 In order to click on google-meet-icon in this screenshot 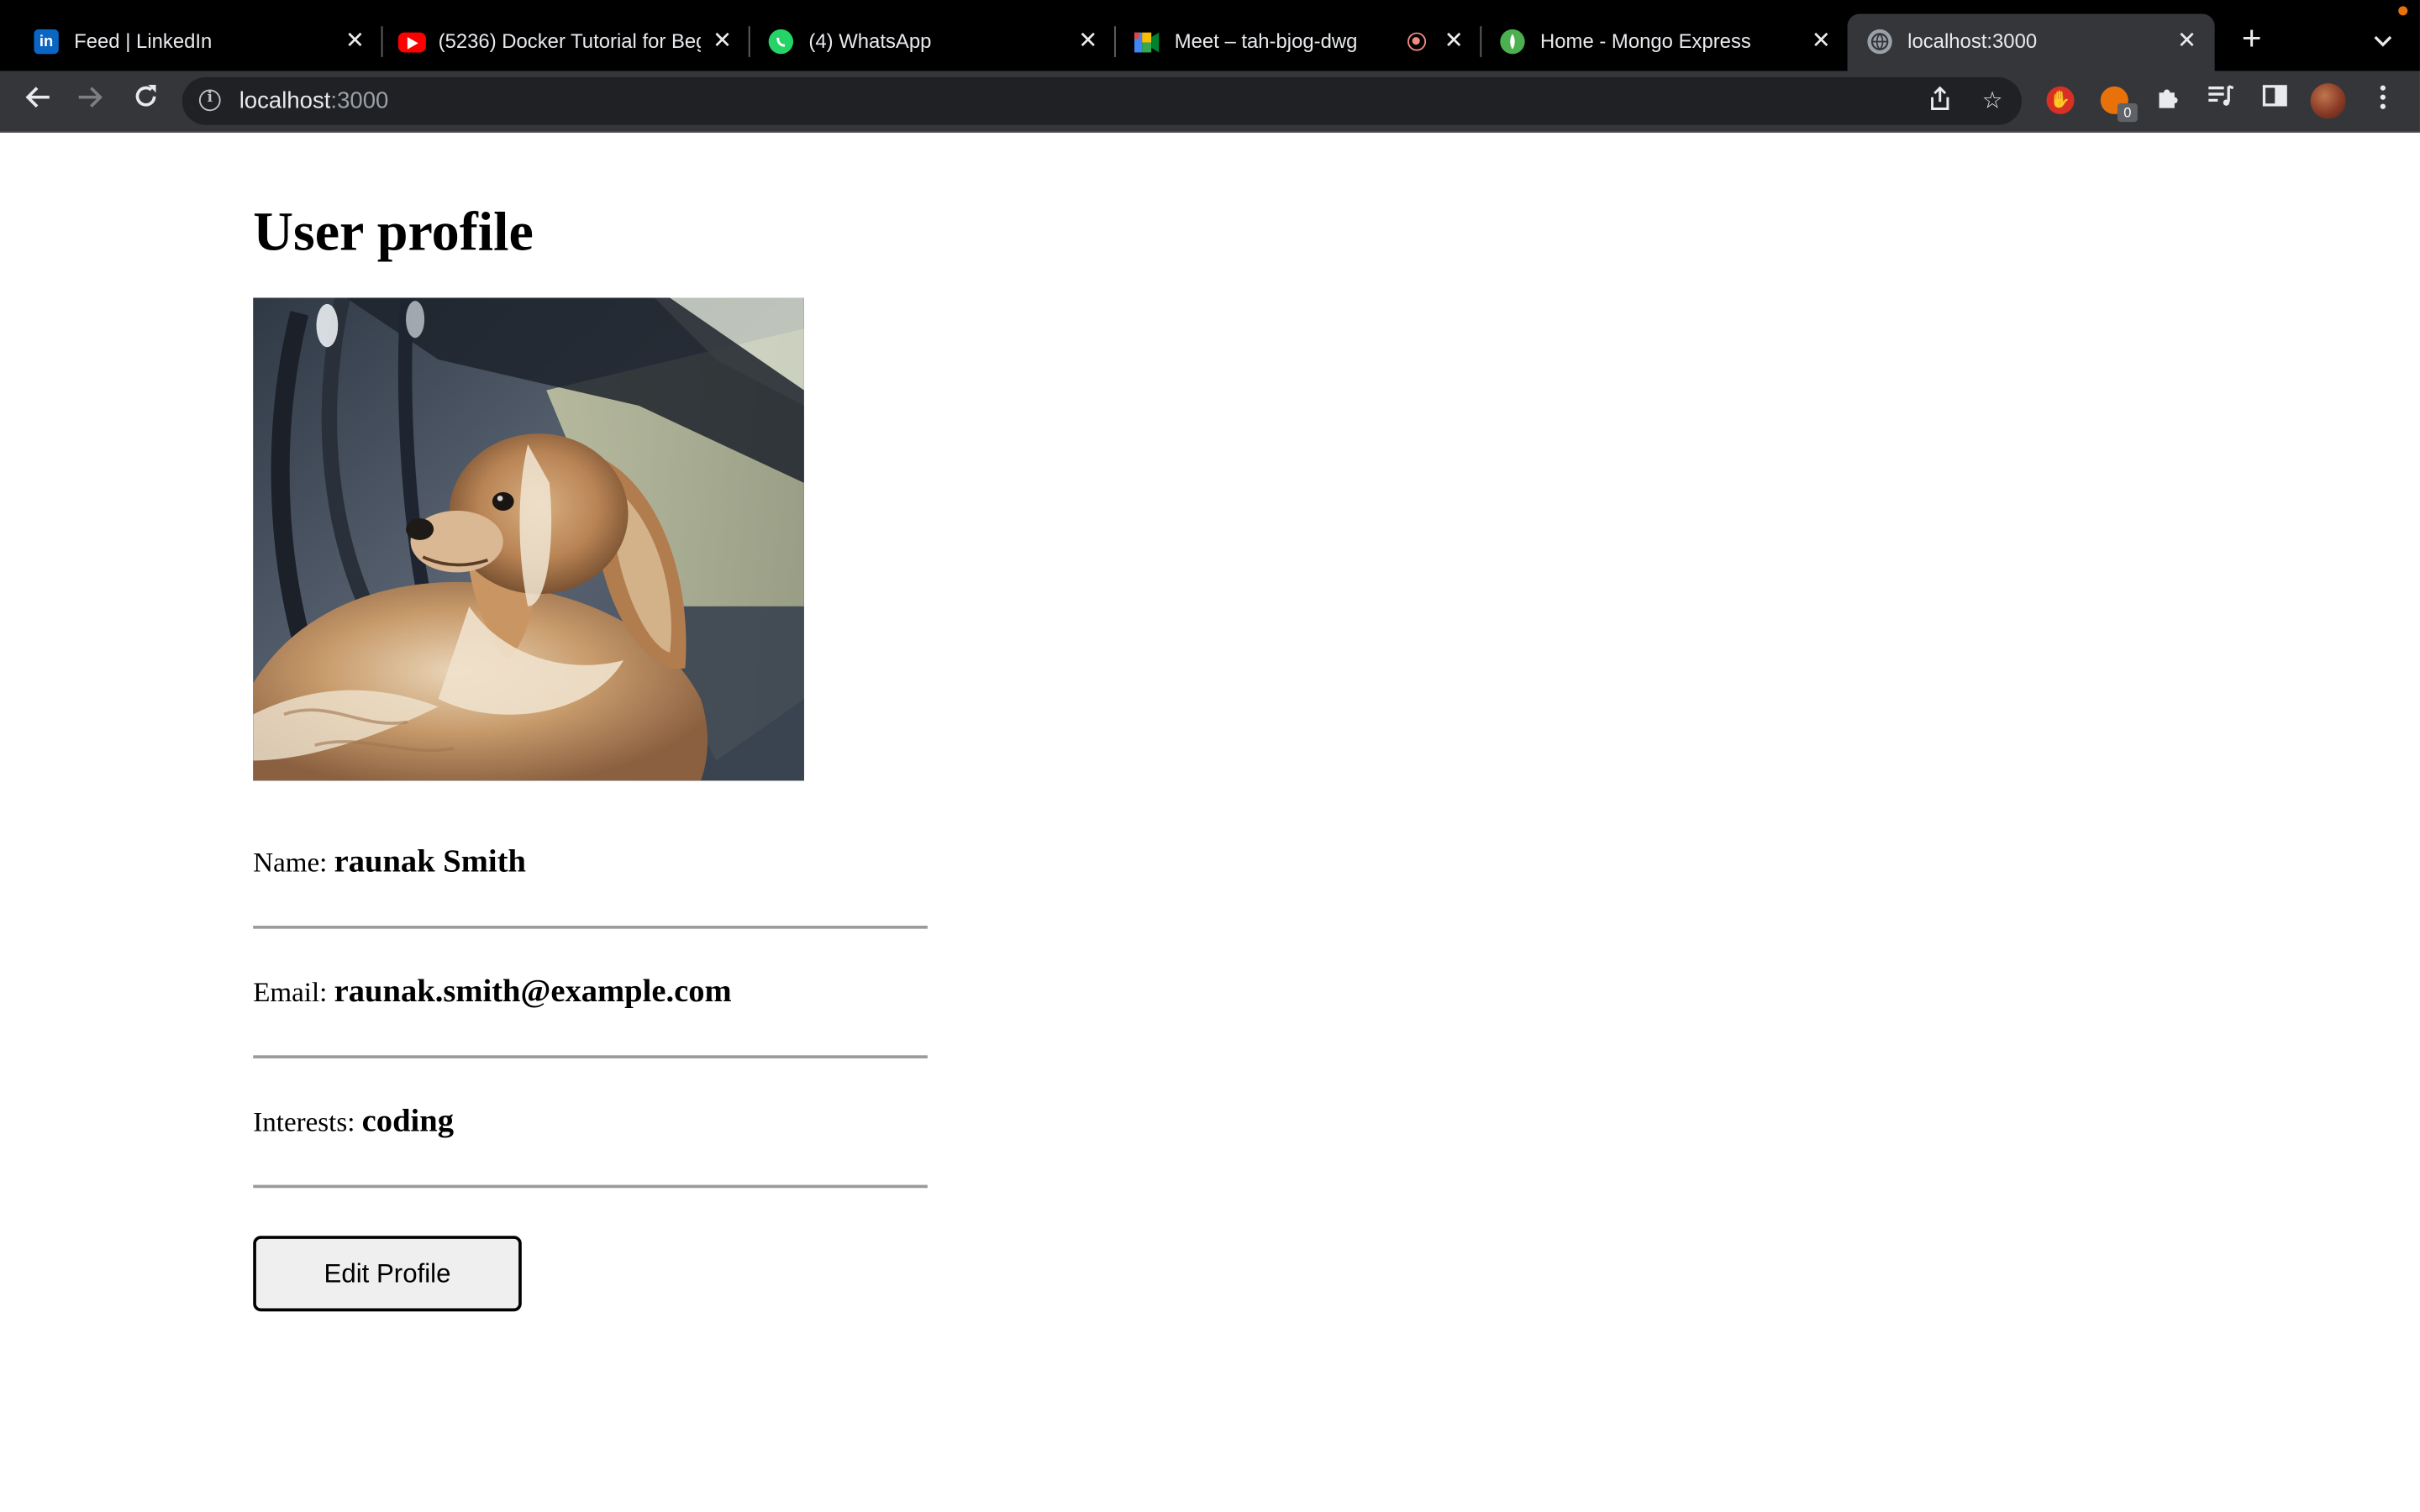, I will do `click(1147, 41)`.